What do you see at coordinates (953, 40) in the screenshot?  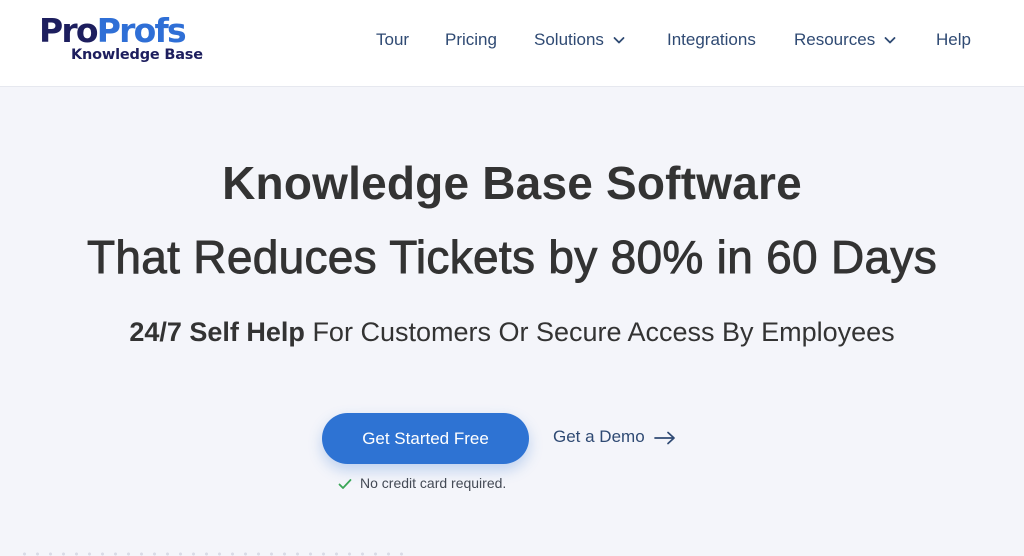 I see `nav-help: Help` at bounding box center [953, 40].